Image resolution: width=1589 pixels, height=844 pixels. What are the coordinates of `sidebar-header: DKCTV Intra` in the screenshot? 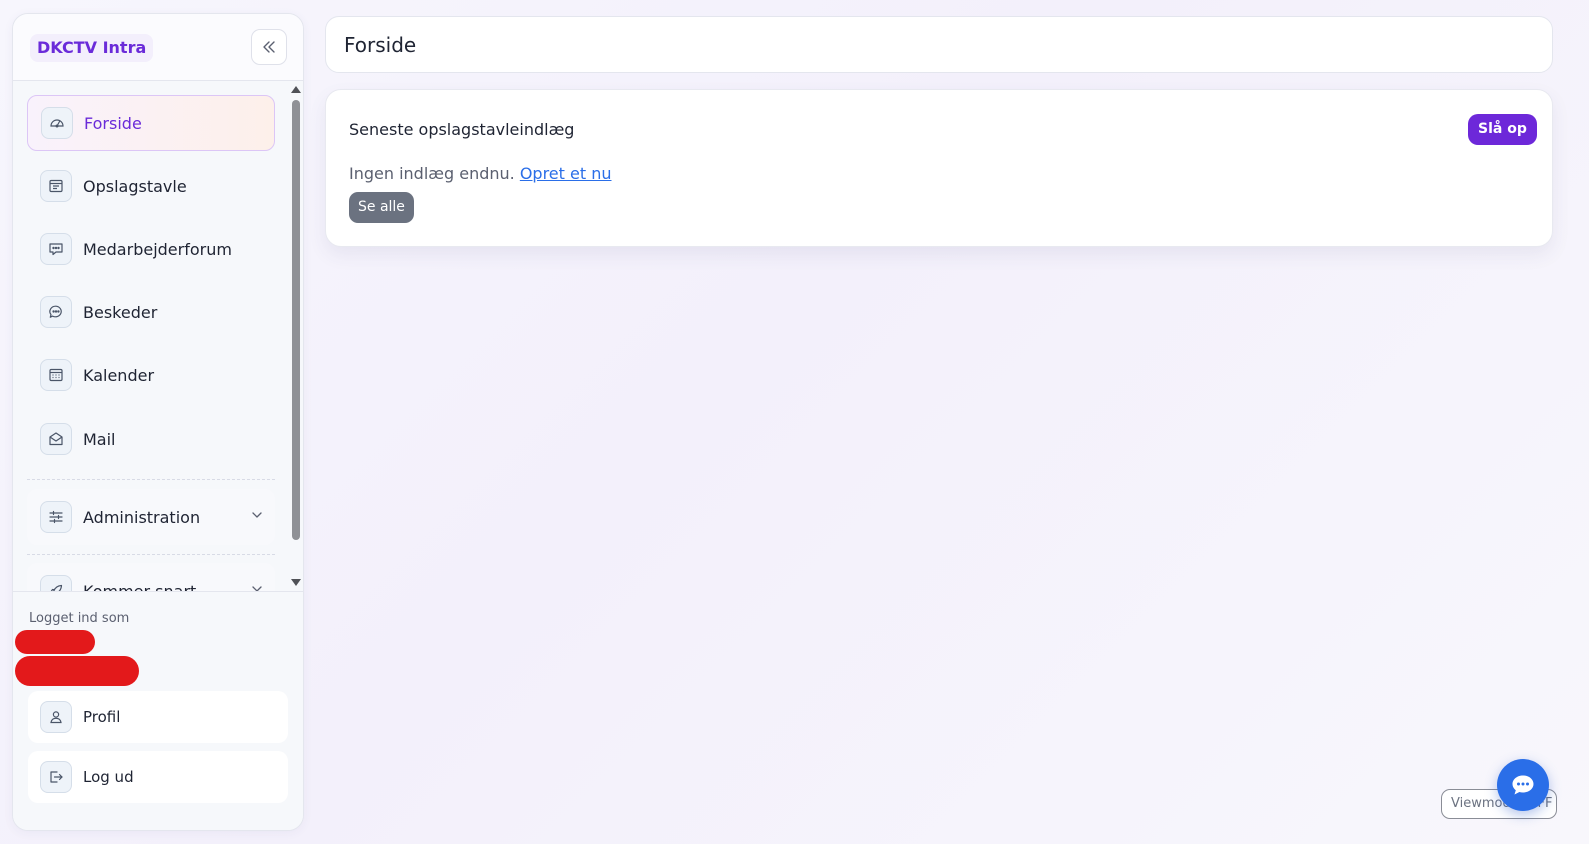 It's located at (158, 47).